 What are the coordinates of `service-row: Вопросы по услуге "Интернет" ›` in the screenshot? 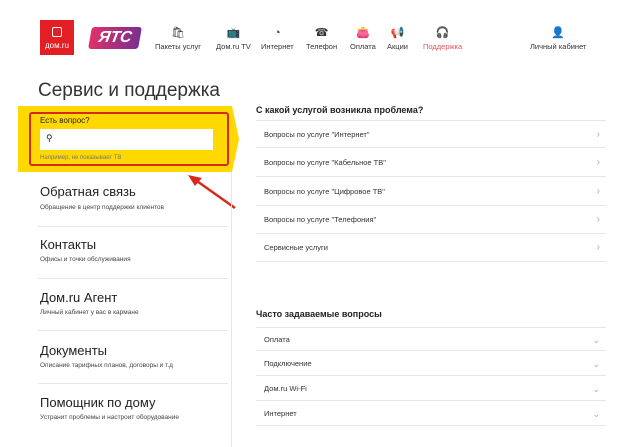 It's located at (431, 134).